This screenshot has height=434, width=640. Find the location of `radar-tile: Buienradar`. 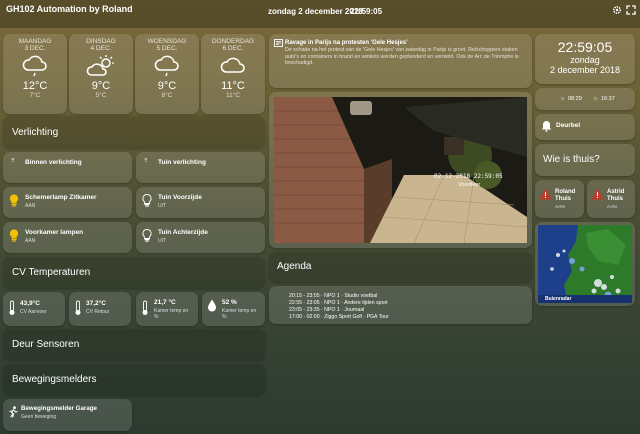

radar-tile: Buienradar is located at coordinates (585, 264).